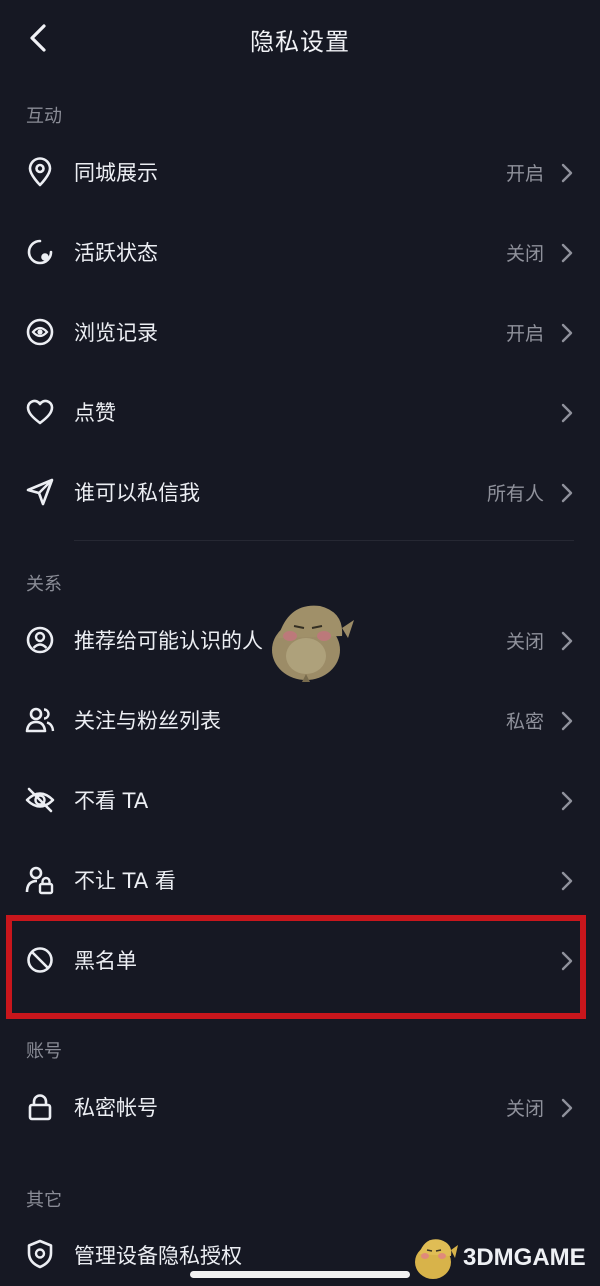 The image size is (600, 1286). Describe the element at coordinates (300, 961) in the screenshot. I see `settings-row-blacklist: 黑名单` at that location.